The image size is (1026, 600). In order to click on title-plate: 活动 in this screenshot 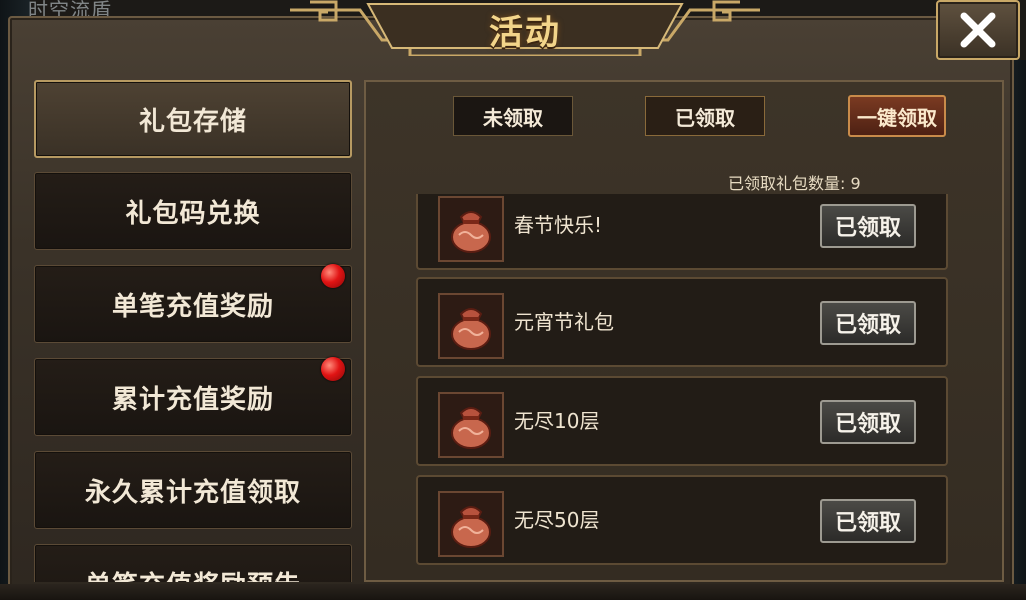, I will do `click(525, 28)`.